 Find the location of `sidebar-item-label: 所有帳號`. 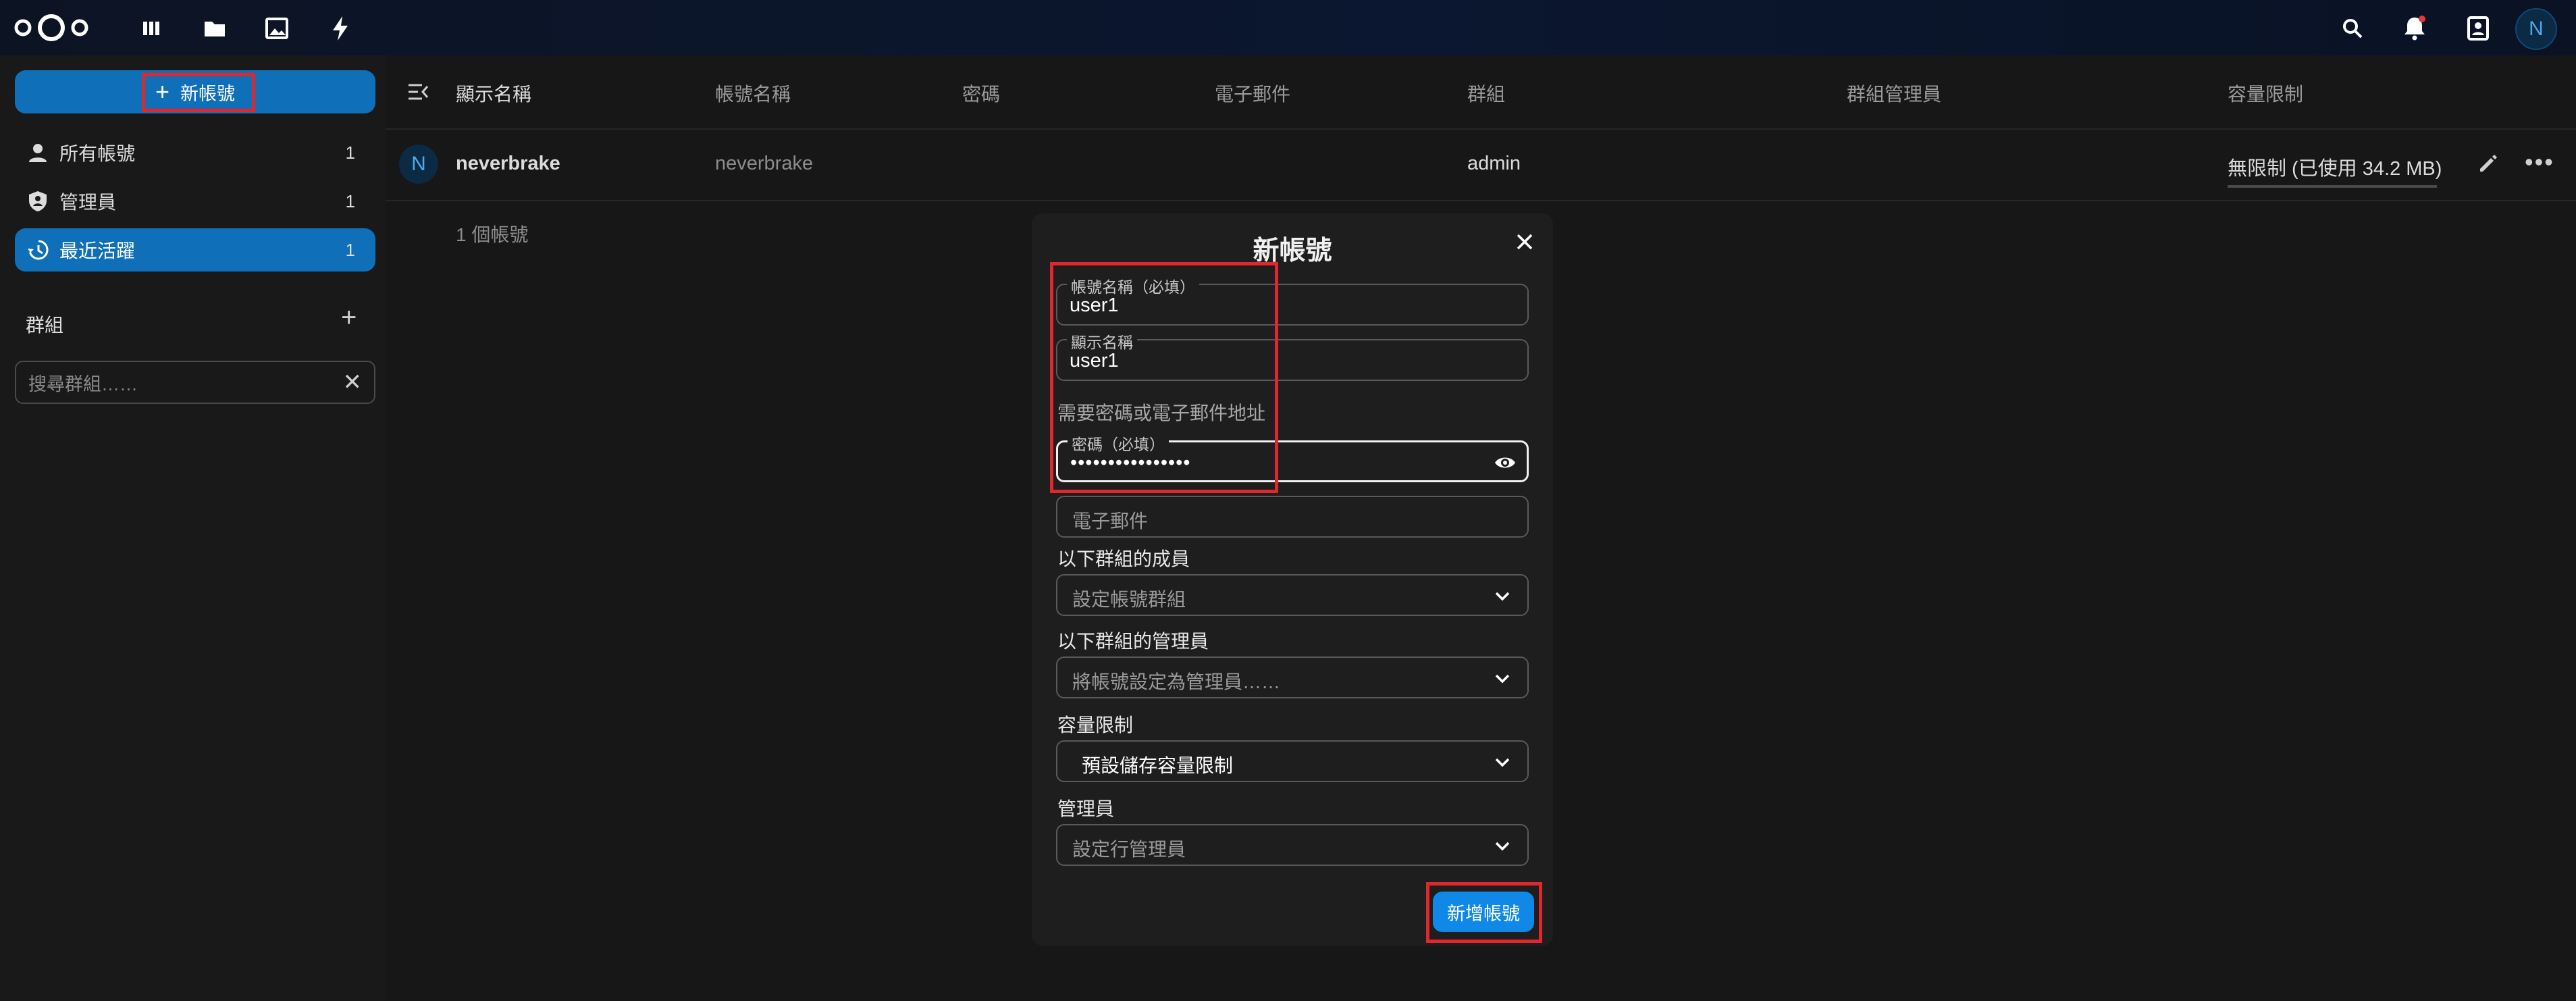

sidebar-item-label: 所有帳號 is located at coordinates (97, 153).